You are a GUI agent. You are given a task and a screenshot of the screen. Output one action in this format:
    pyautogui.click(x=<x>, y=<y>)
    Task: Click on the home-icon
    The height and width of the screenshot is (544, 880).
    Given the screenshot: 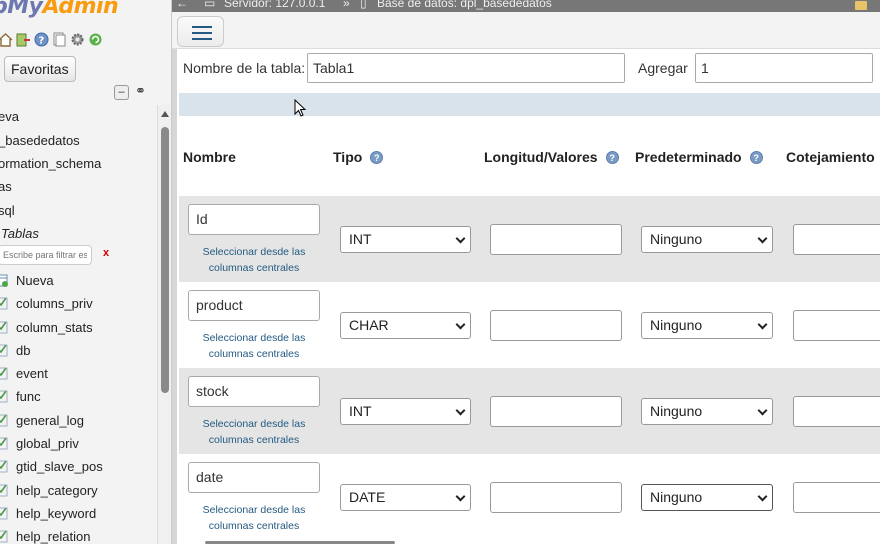 What is the action you would take?
    pyautogui.click(x=6, y=39)
    